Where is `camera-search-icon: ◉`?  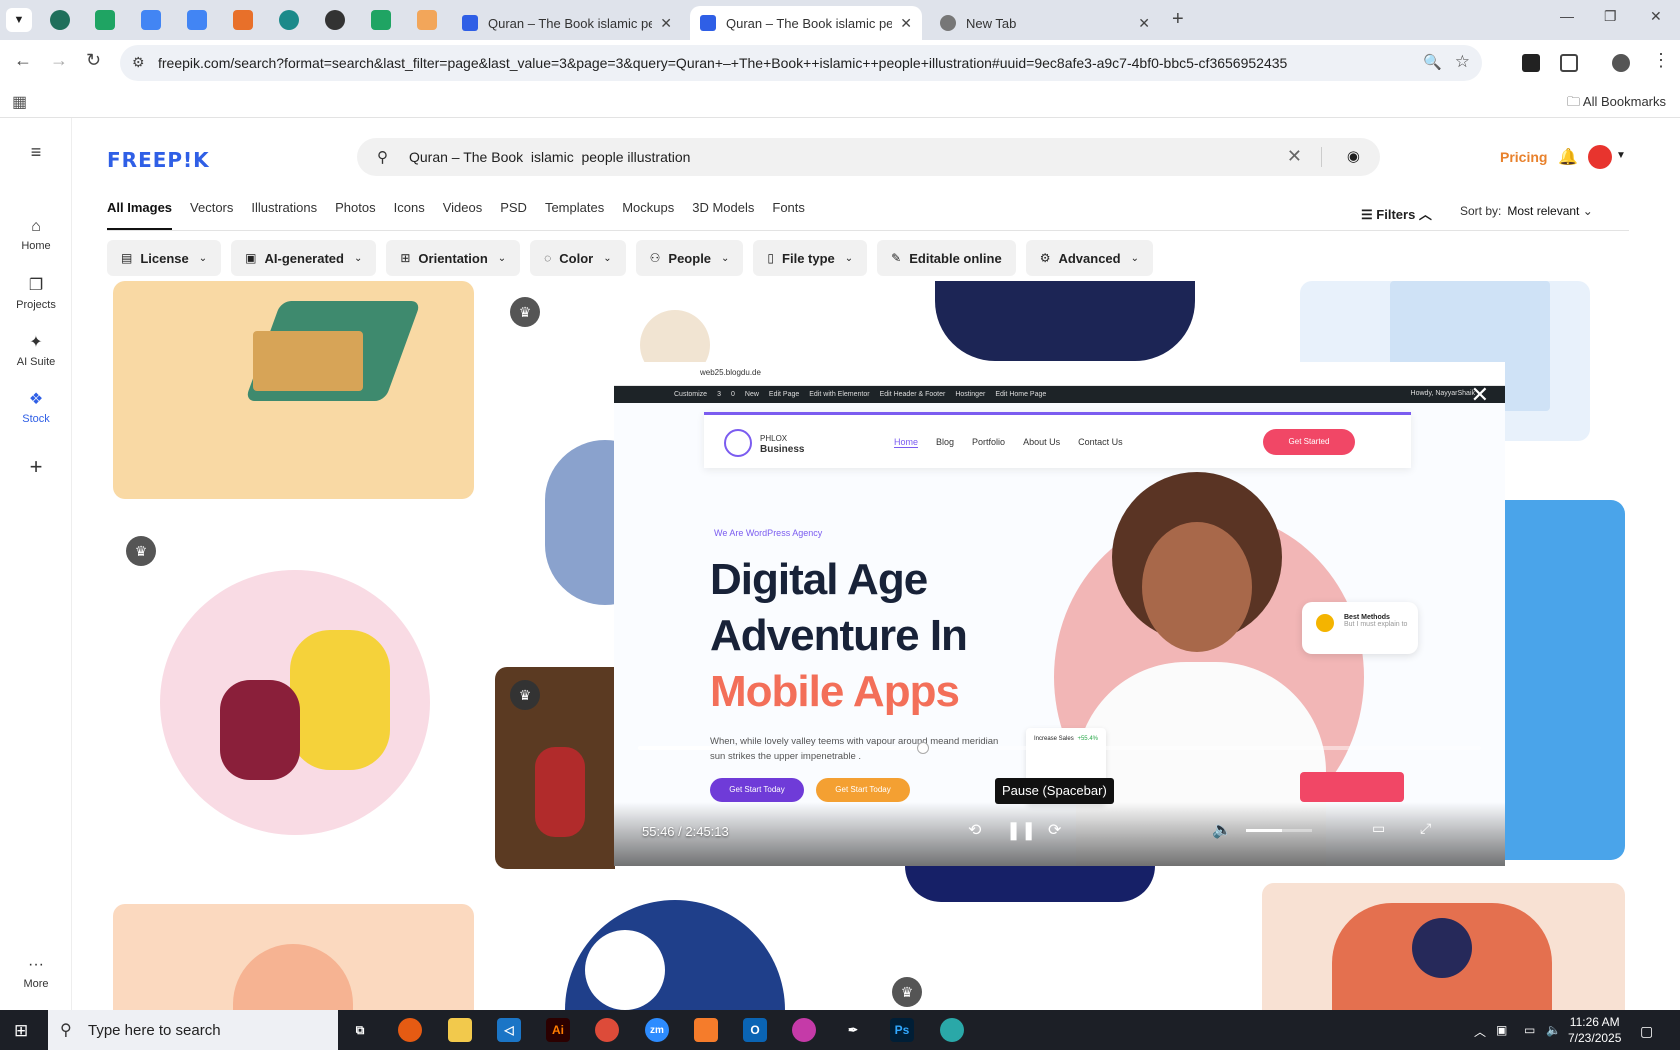
camera-search-icon: ◉ is located at coordinates (1353, 156).